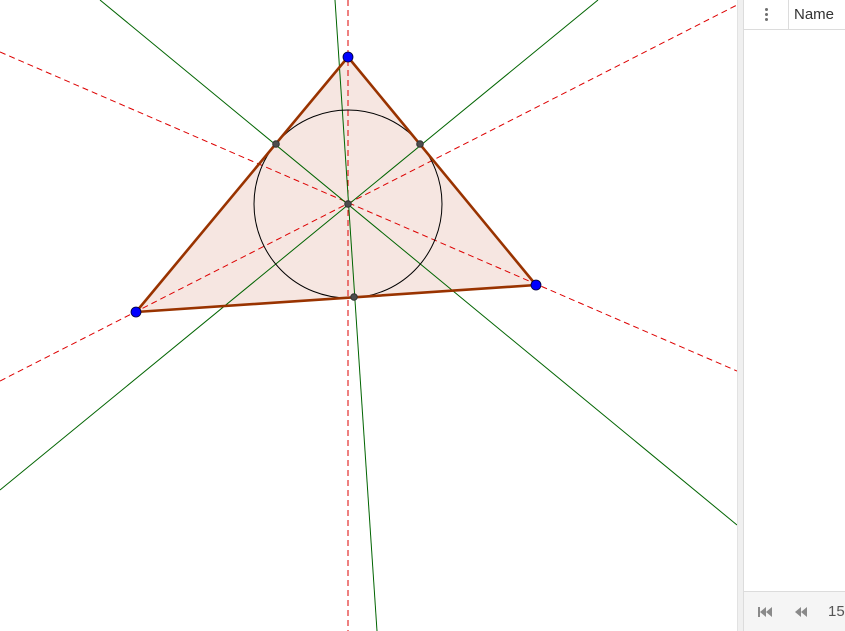 The image size is (845, 631). I want to click on step-counter: 15, so click(836, 611).